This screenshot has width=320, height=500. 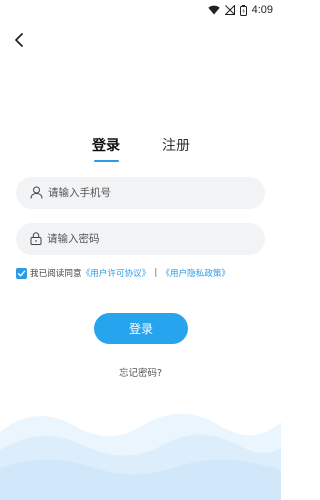 I want to click on status-time: 4:09, so click(x=262, y=10).